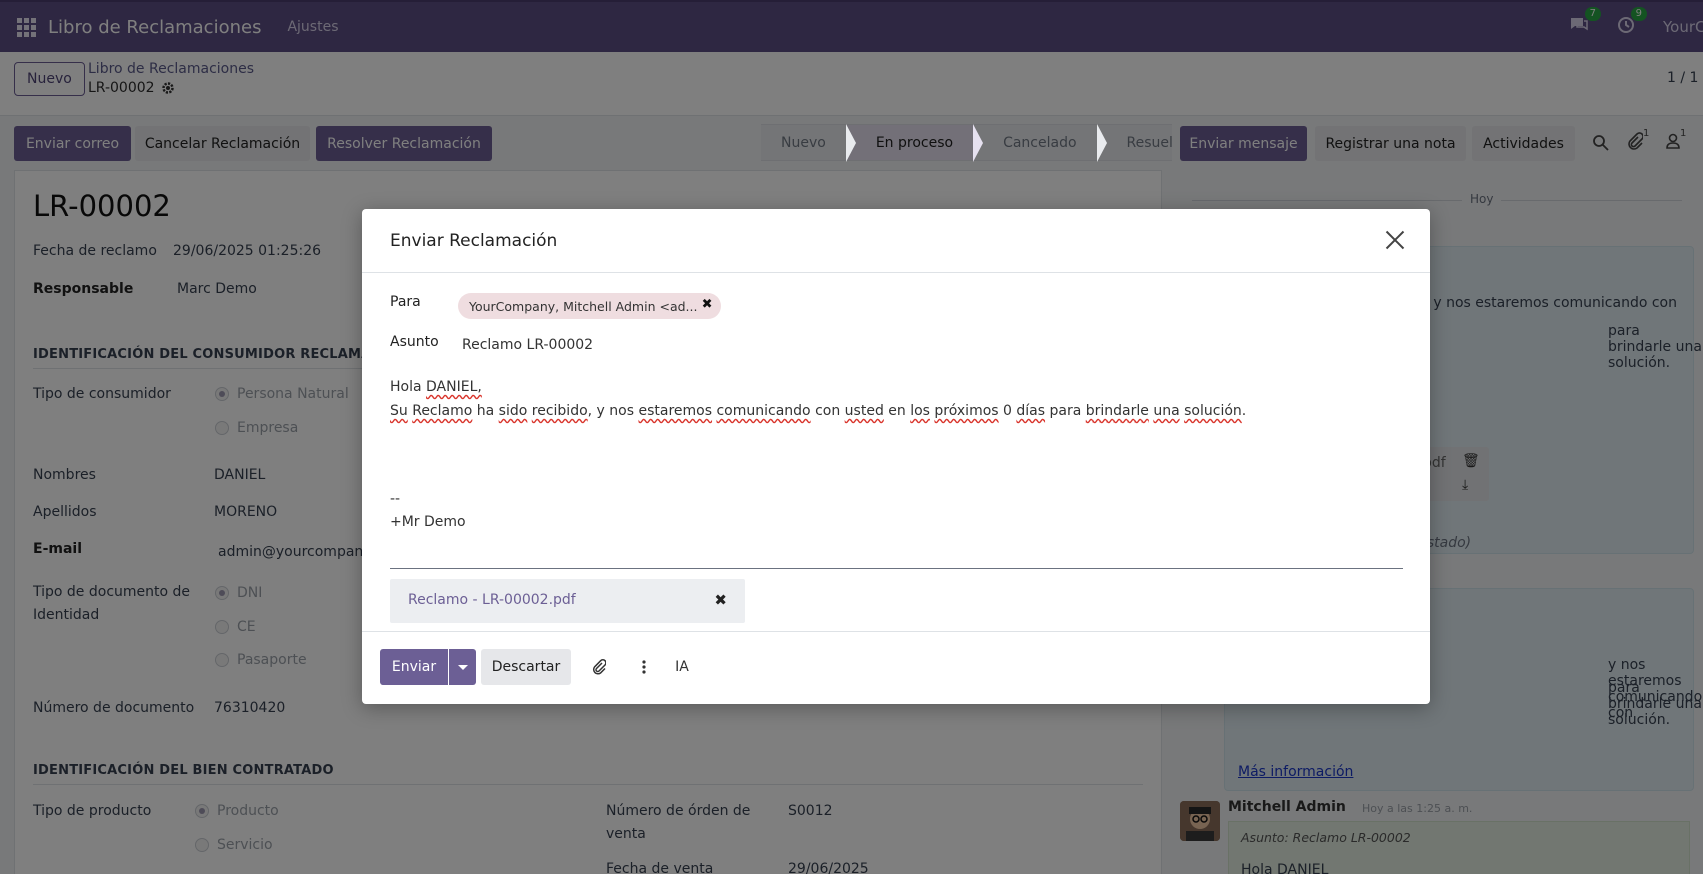 This screenshot has width=1703, height=874. Describe the element at coordinates (644, 667) in the screenshot. I see `more-options-icon` at that location.